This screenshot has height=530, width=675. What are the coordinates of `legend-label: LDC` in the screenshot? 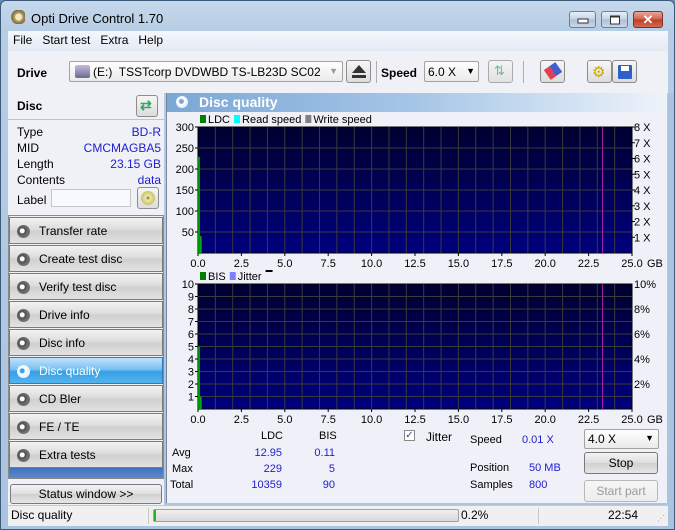 It's located at (219, 120).